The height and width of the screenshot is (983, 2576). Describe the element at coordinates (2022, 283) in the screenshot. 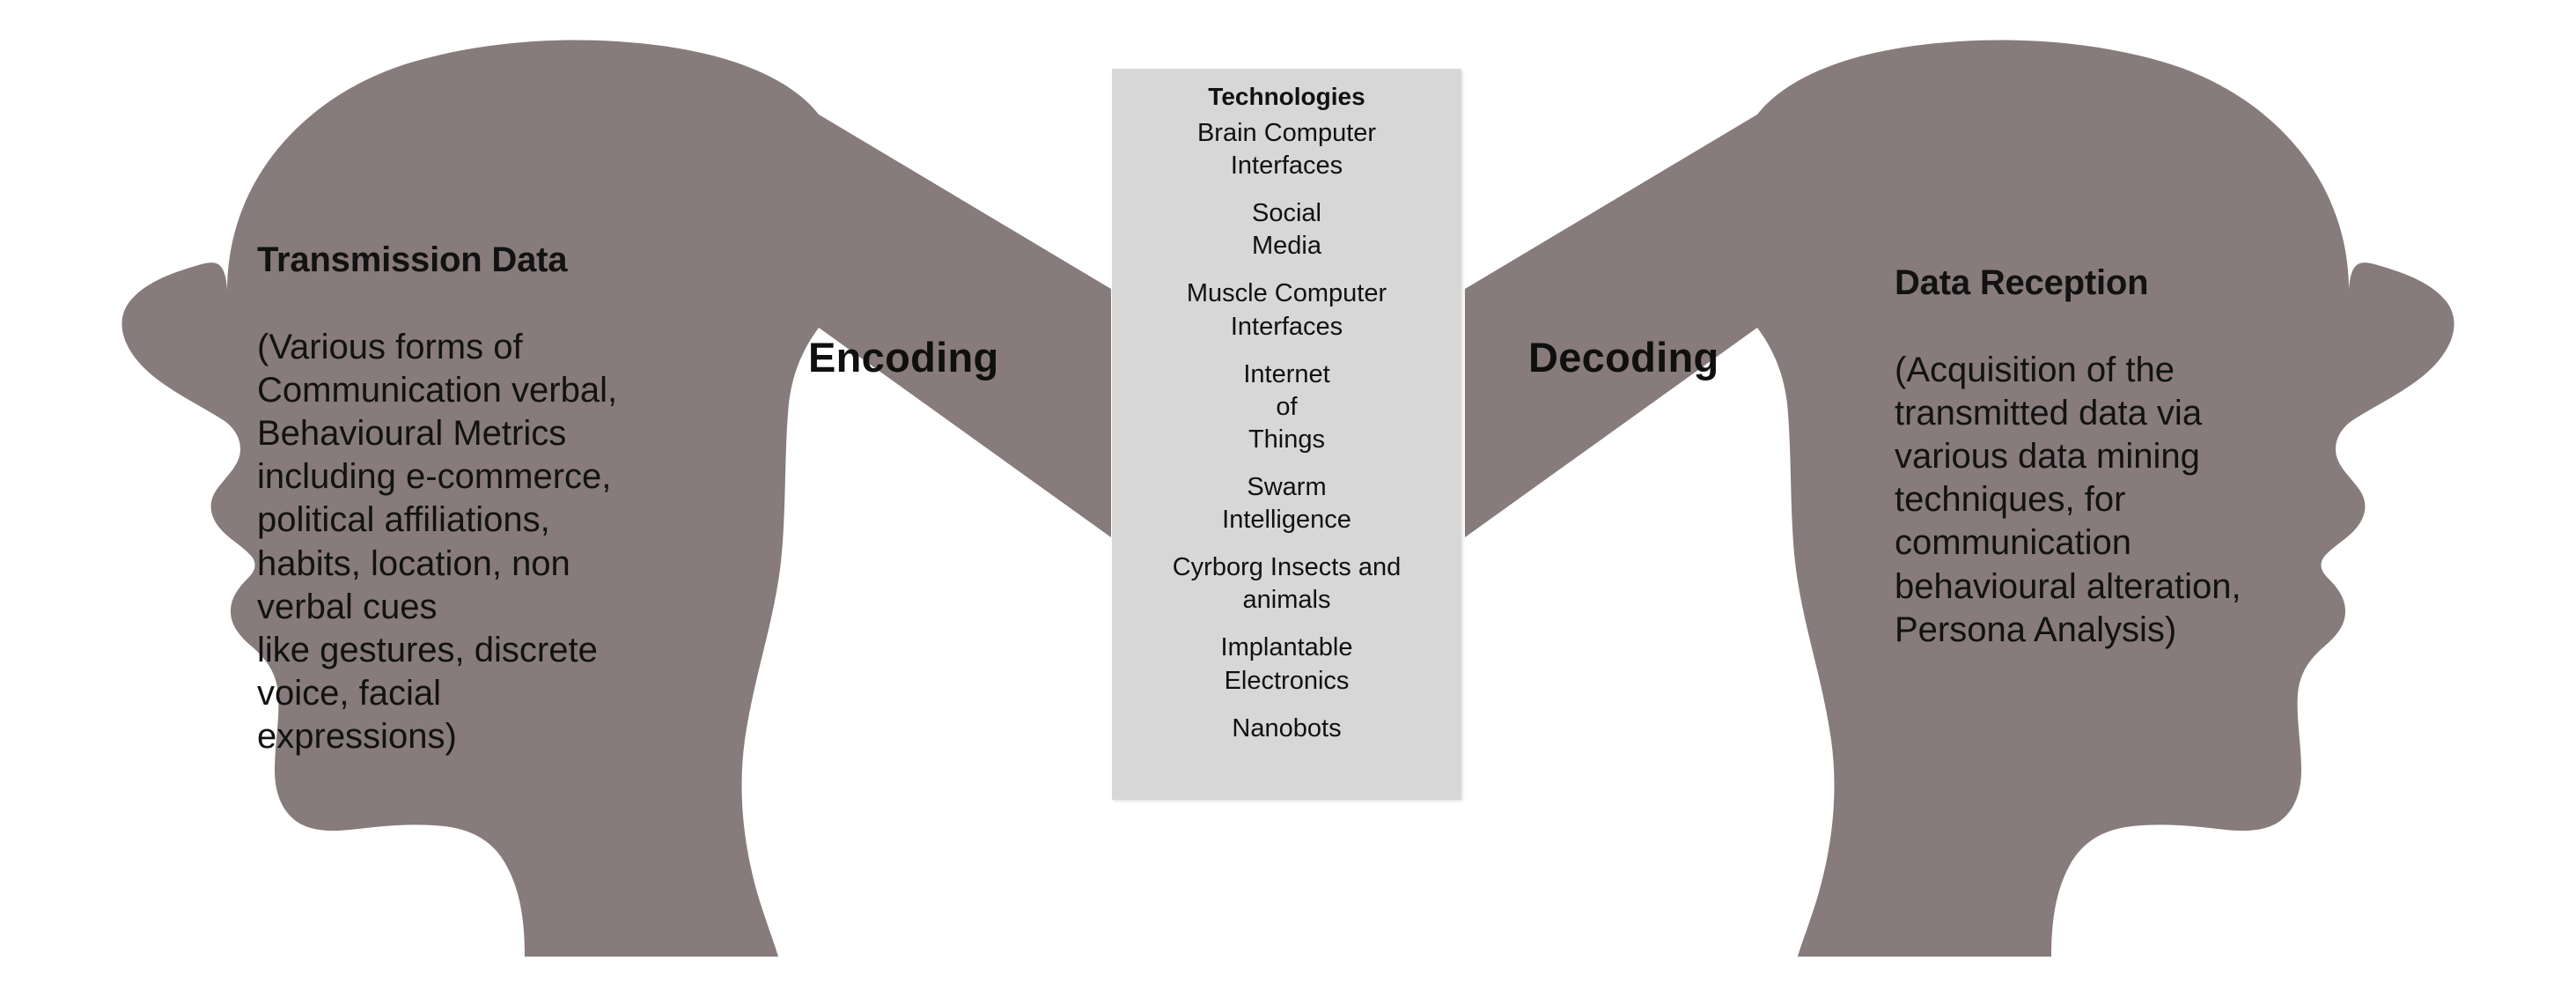

I see `data-reception-title: Data Reception` at that location.